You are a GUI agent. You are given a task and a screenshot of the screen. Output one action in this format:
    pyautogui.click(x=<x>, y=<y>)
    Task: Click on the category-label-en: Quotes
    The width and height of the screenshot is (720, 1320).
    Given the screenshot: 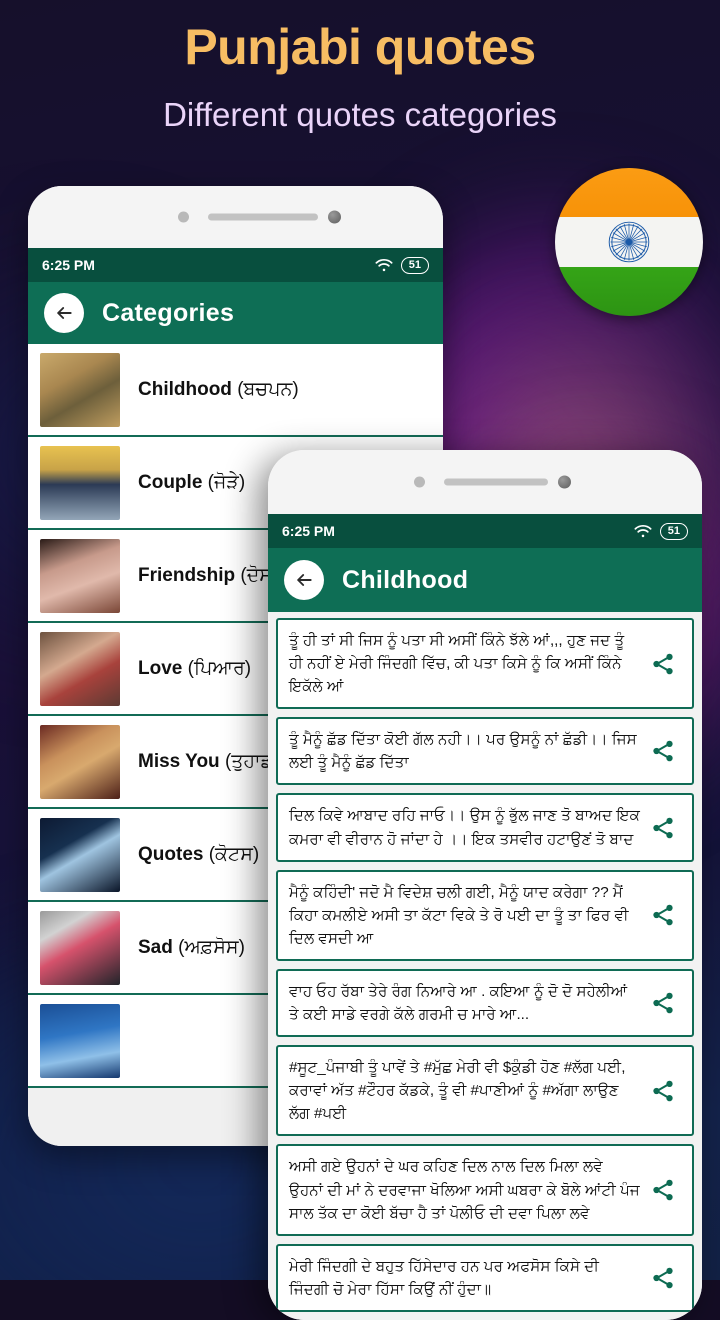 What is the action you would take?
    pyautogui.click(x=173, y=854)
    